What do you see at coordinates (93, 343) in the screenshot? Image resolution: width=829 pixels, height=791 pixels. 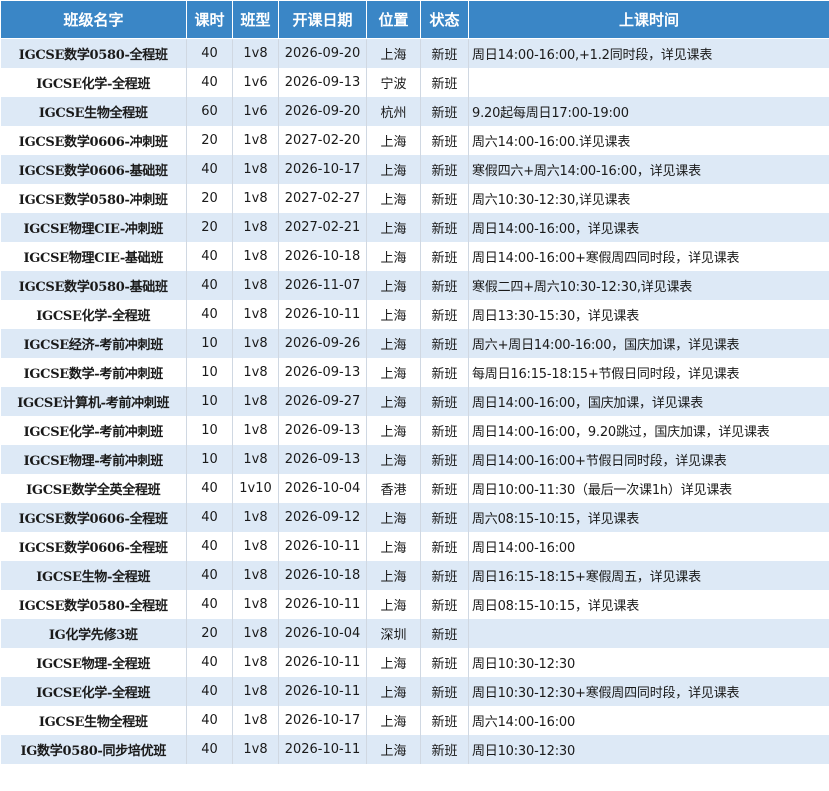 I see `class-name-cell: IGCSE经济-考前冲刺班` at bounding box center [93, 343].